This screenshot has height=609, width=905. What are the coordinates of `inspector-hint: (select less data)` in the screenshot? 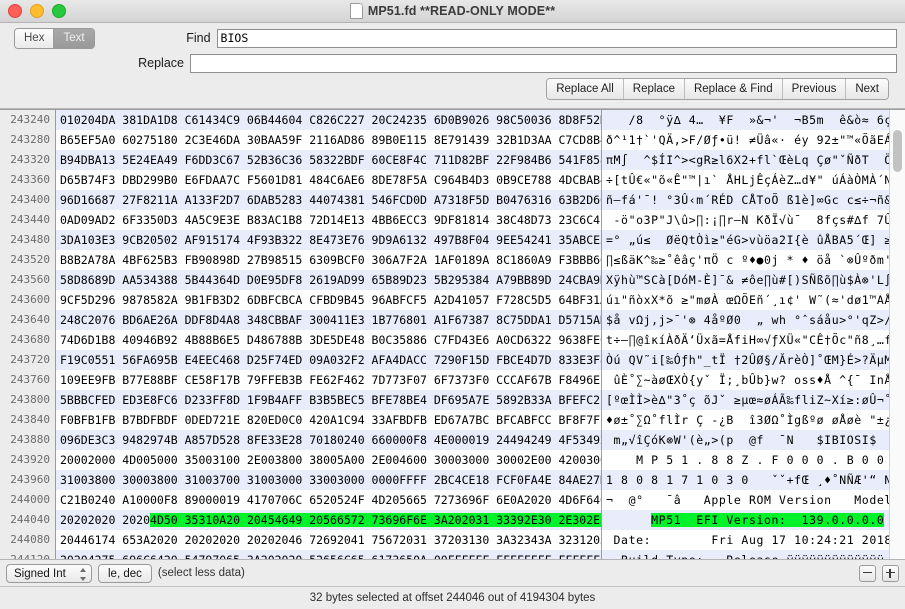 It's located at (201, 573).